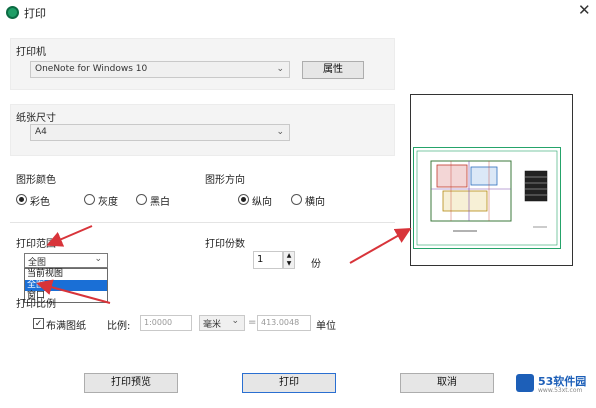 The image size is (596, 408). What do you see at coordinates (525, 383) in the screenshot?
I see `watermark-icon` at bounding box center [525, 383].